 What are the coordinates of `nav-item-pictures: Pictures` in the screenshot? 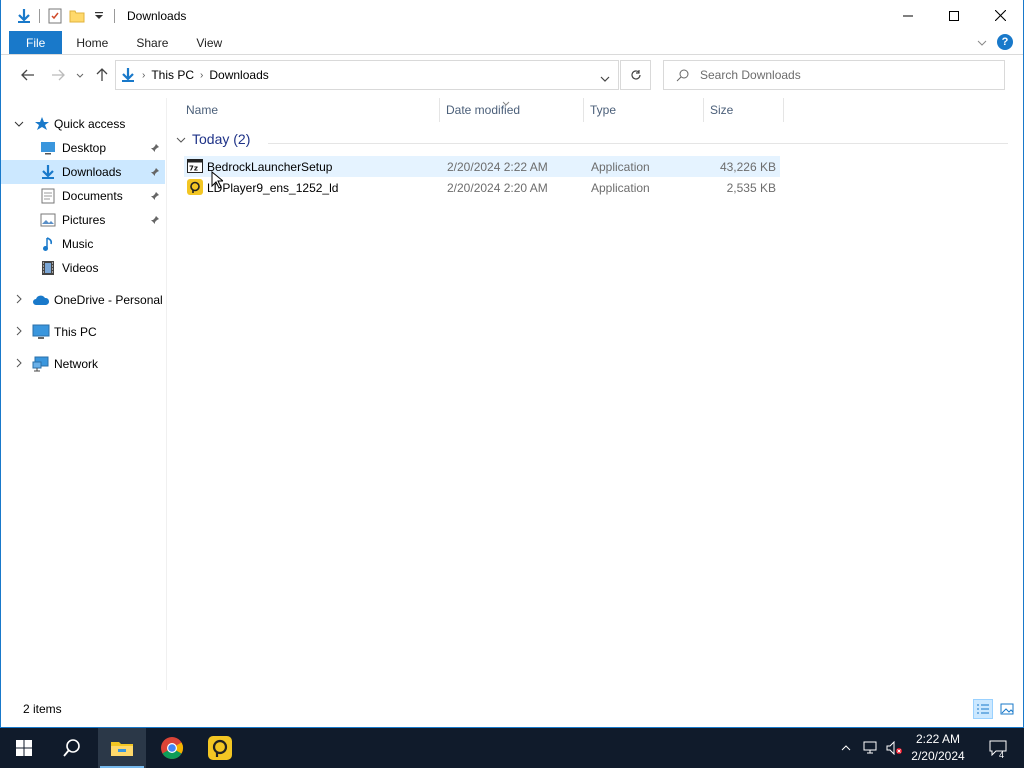 It's located at (83, 220).